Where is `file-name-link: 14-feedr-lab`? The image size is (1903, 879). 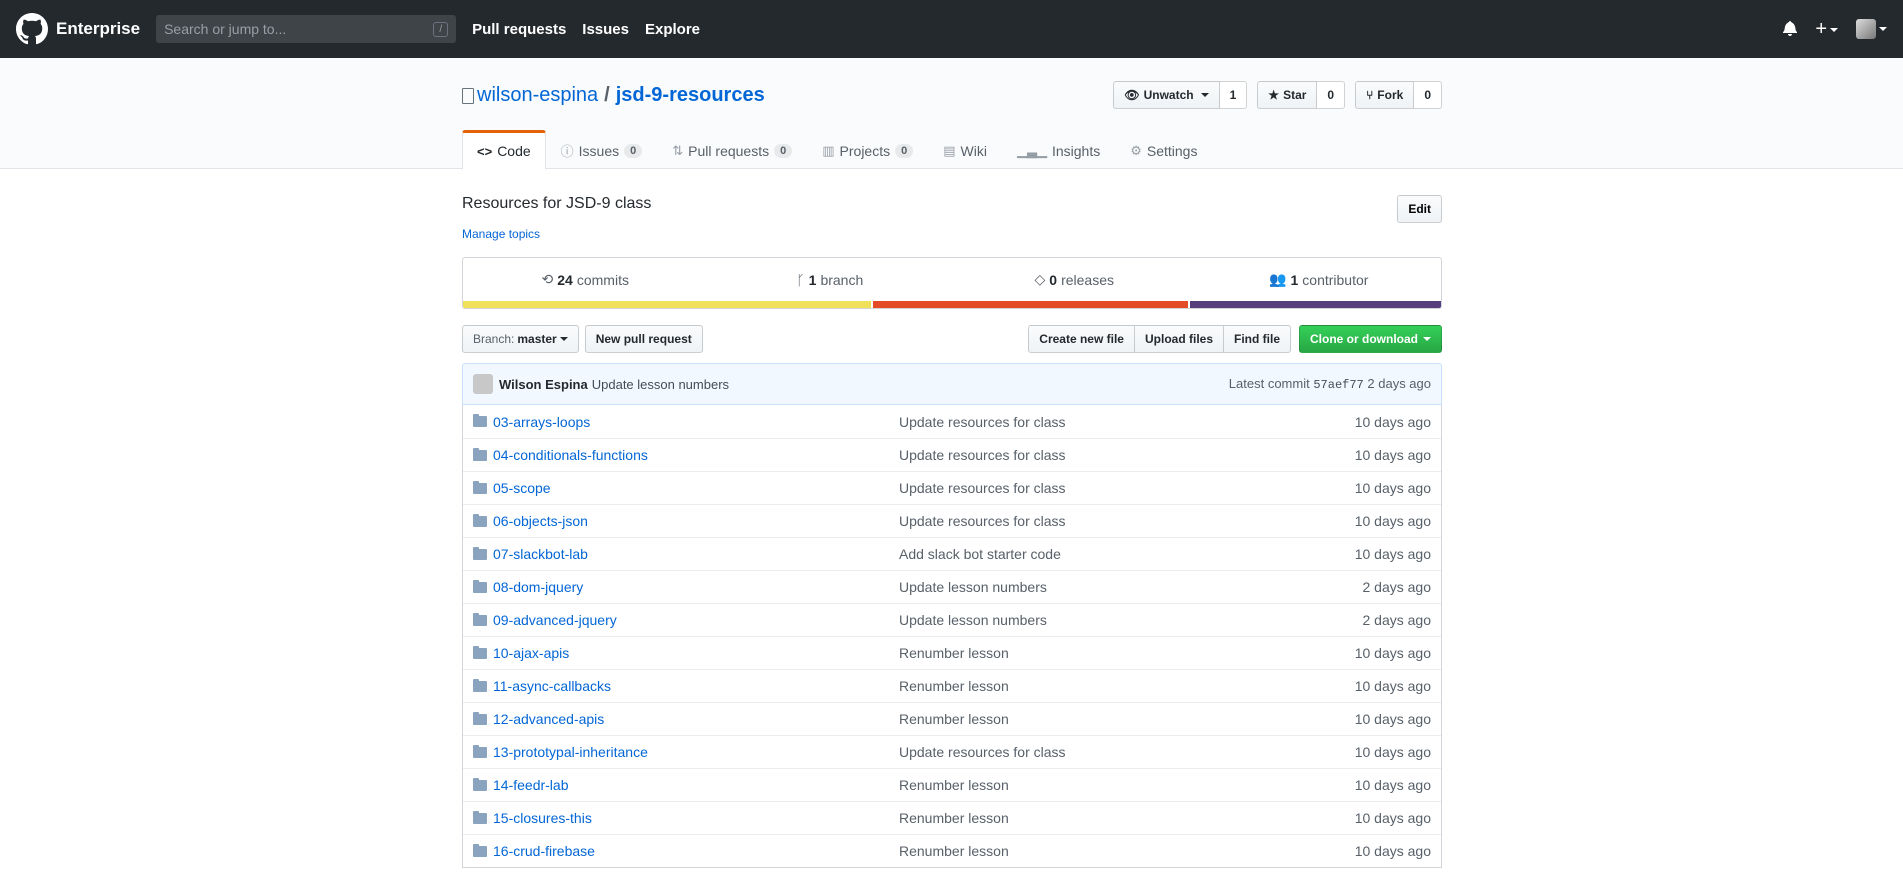
file-name-link: 14-feedr-lab is located at coordinates (531, 785).